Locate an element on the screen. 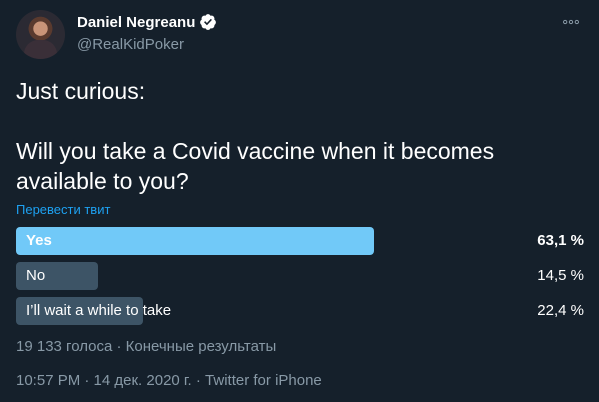 The image size is (599, 402). more-options-icon is located at coordinates (571, 22).